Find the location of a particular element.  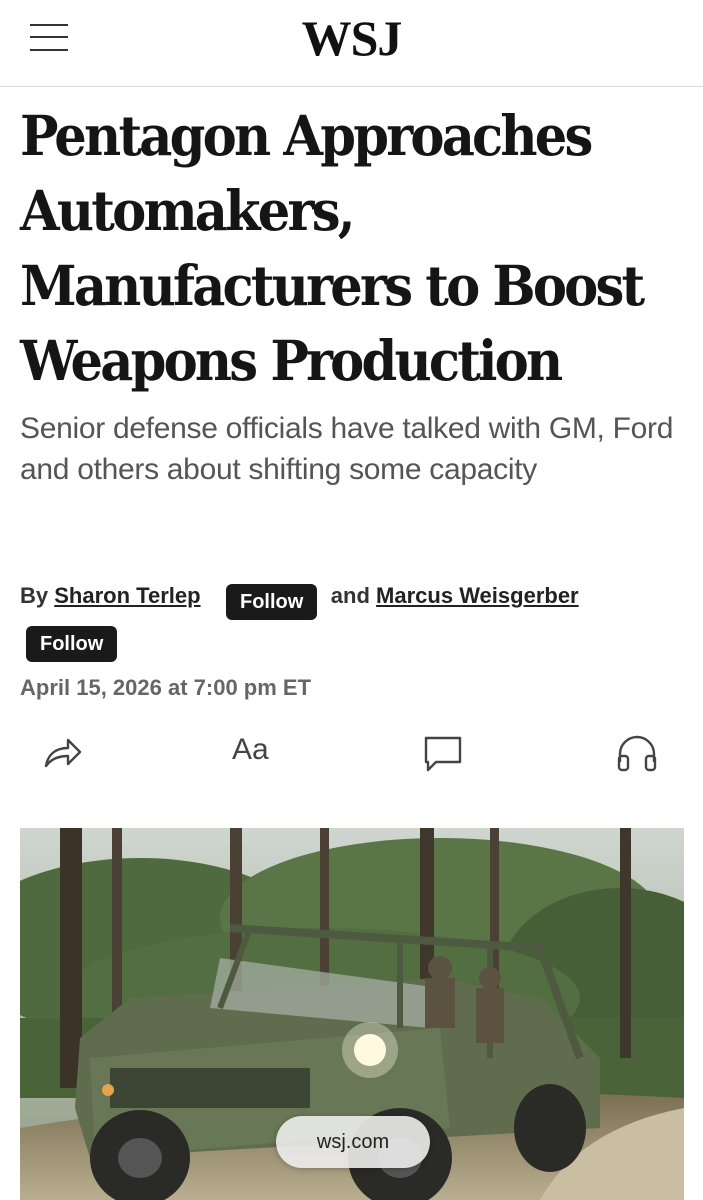

comment-icon is located at coordinates (443, 756).